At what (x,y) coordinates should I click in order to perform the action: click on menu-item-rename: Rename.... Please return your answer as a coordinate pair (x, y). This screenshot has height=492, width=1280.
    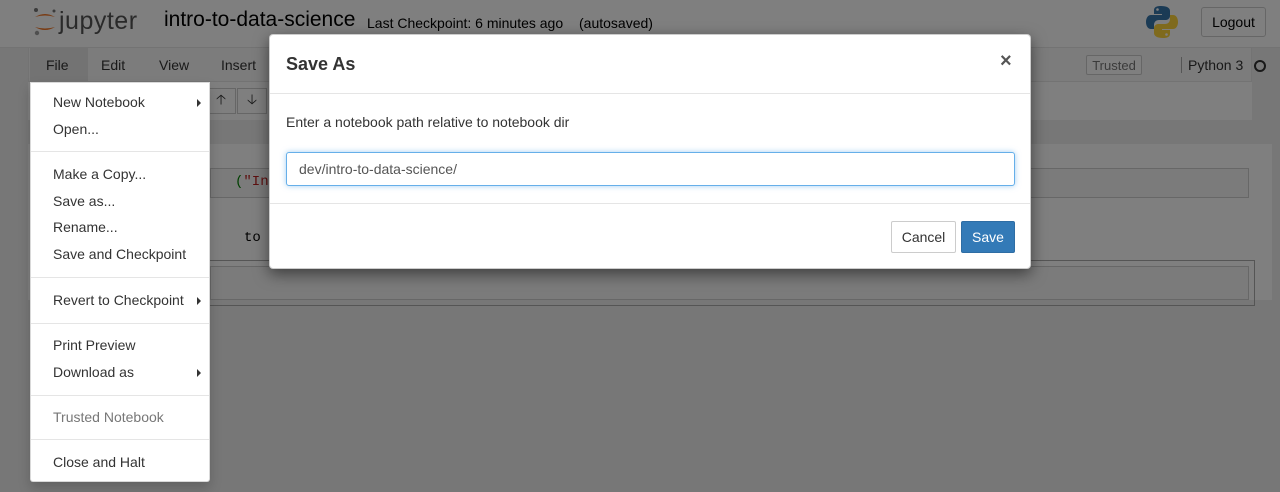
    Looking at the image, I should click on (85, 227).